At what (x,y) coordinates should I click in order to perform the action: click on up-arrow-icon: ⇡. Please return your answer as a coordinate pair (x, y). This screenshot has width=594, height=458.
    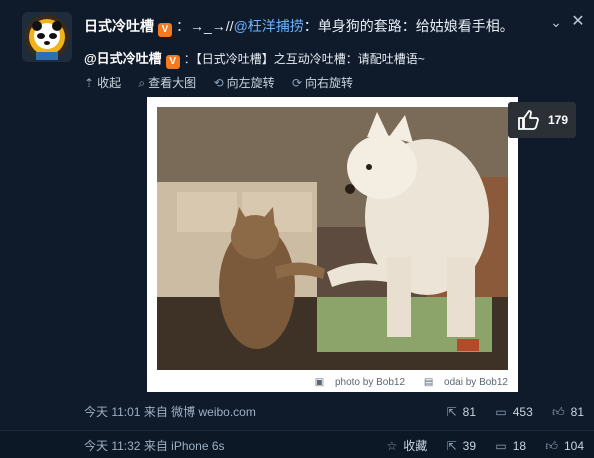
    Looking at the image, I should click on (89, 83).